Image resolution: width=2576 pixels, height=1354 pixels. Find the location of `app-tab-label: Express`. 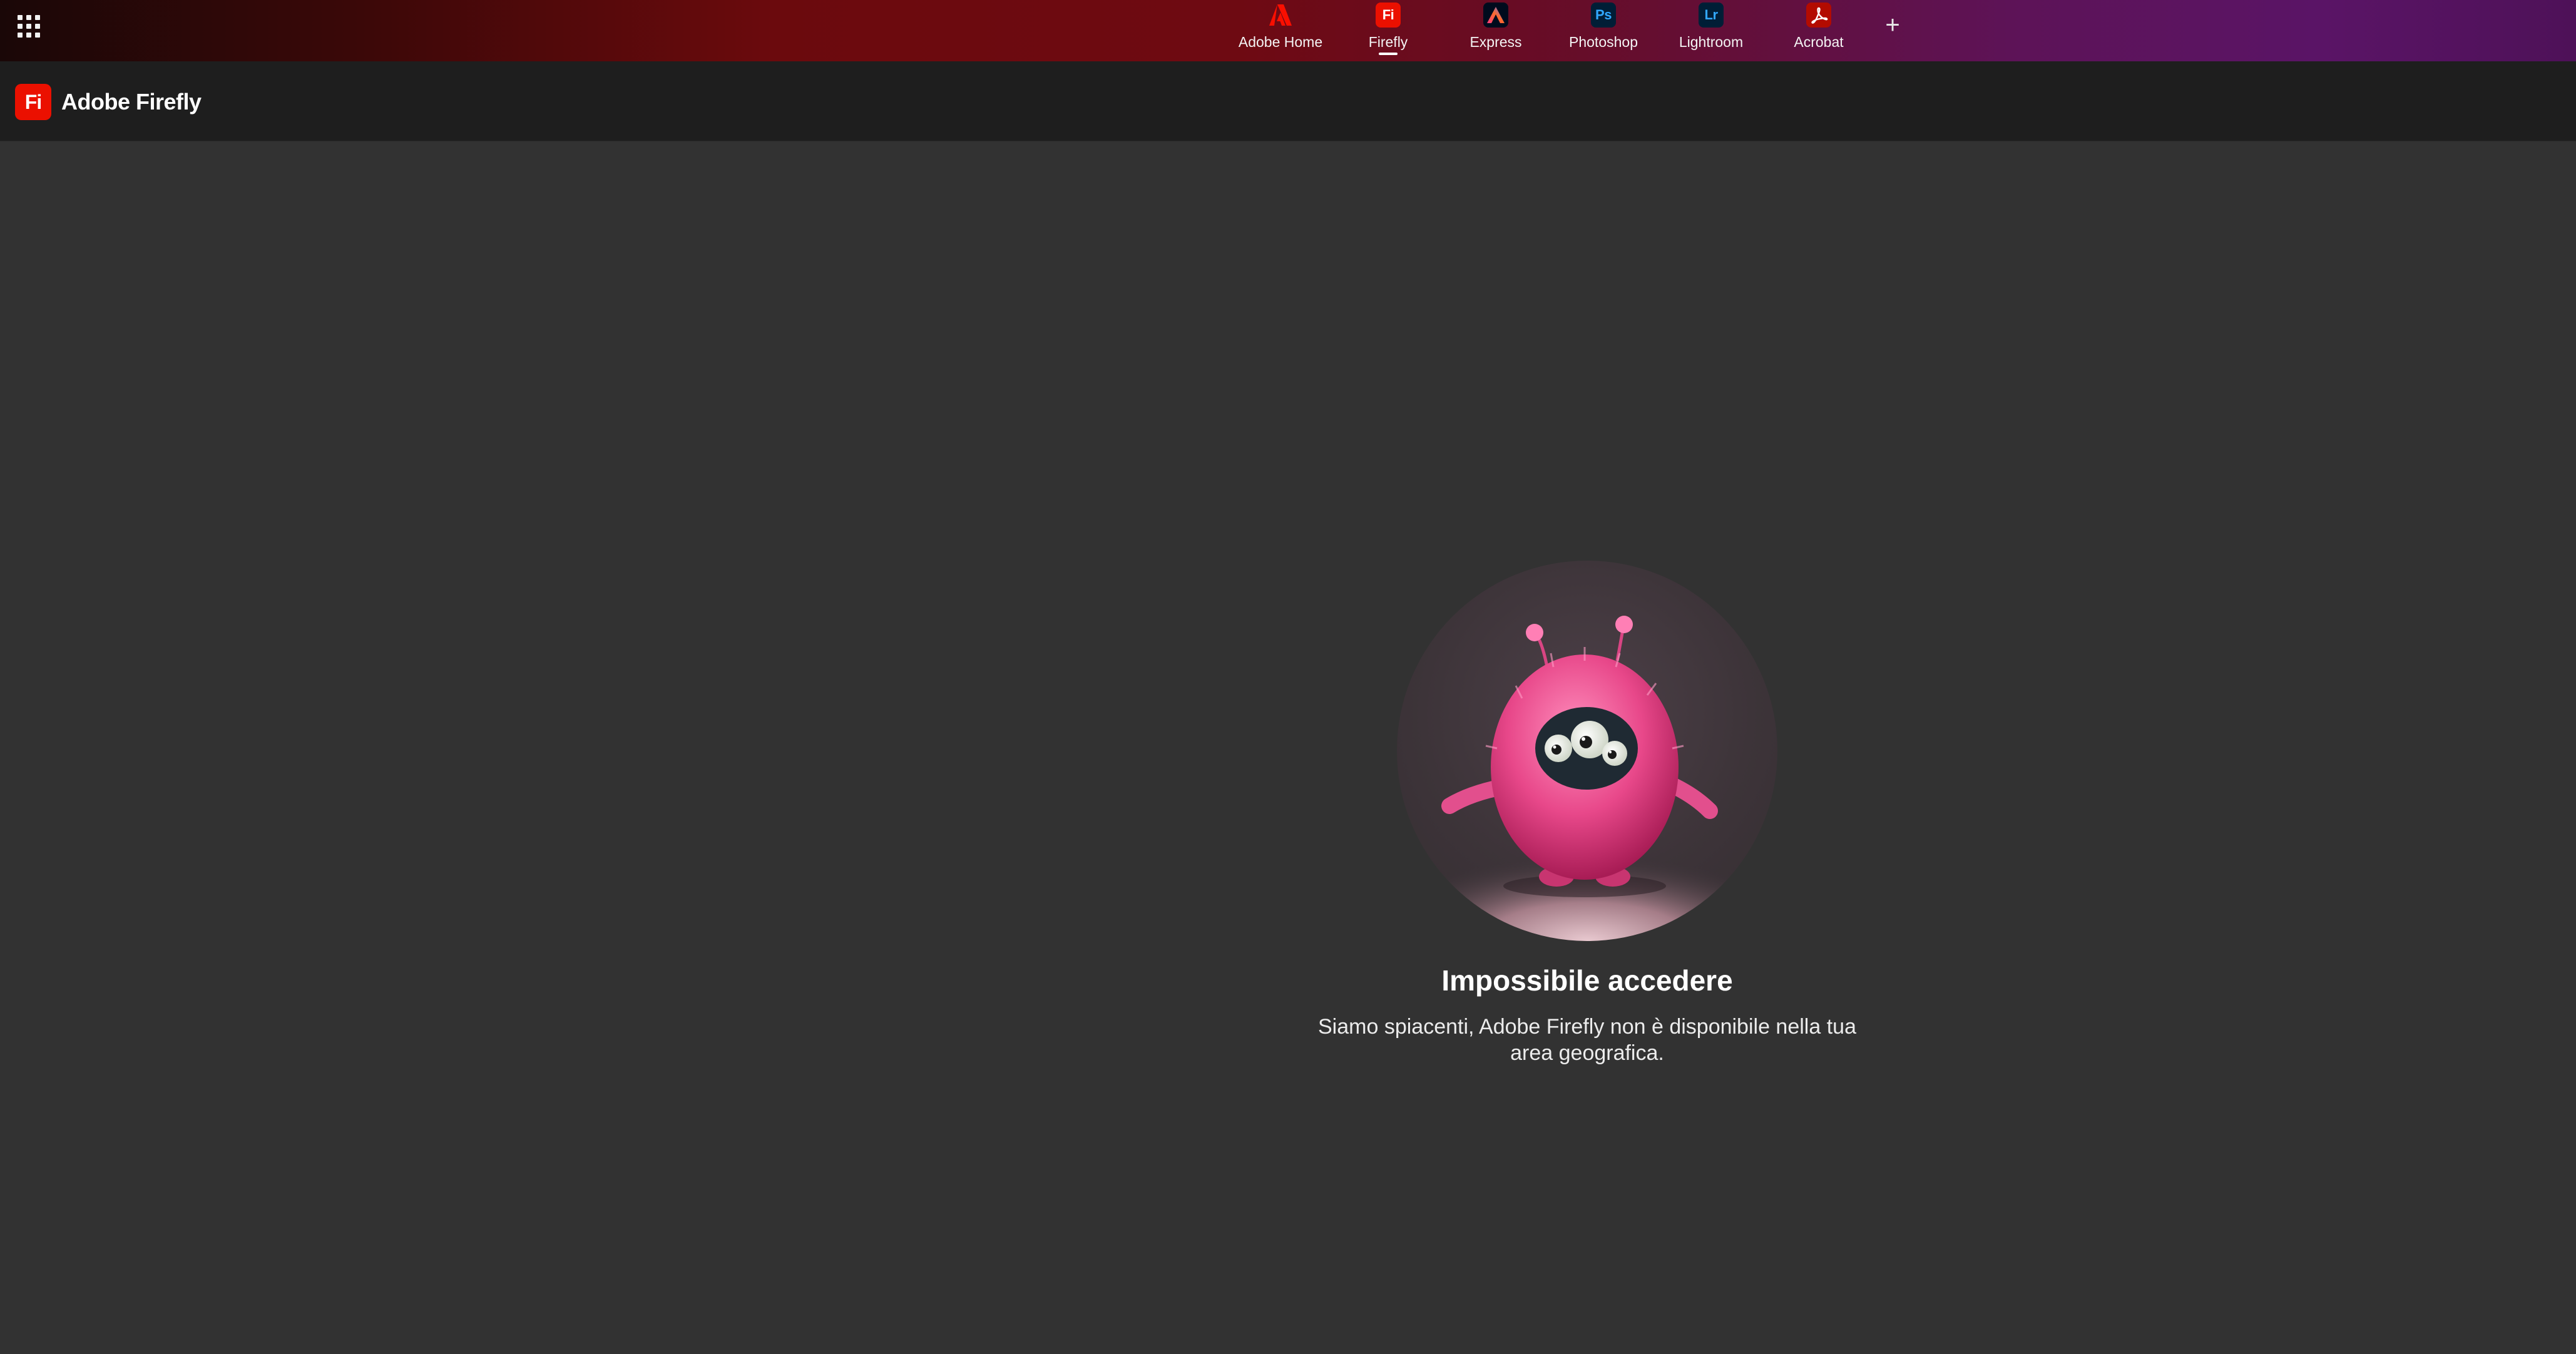

app-tab-label: Express is located at coordinates (1495, 42).